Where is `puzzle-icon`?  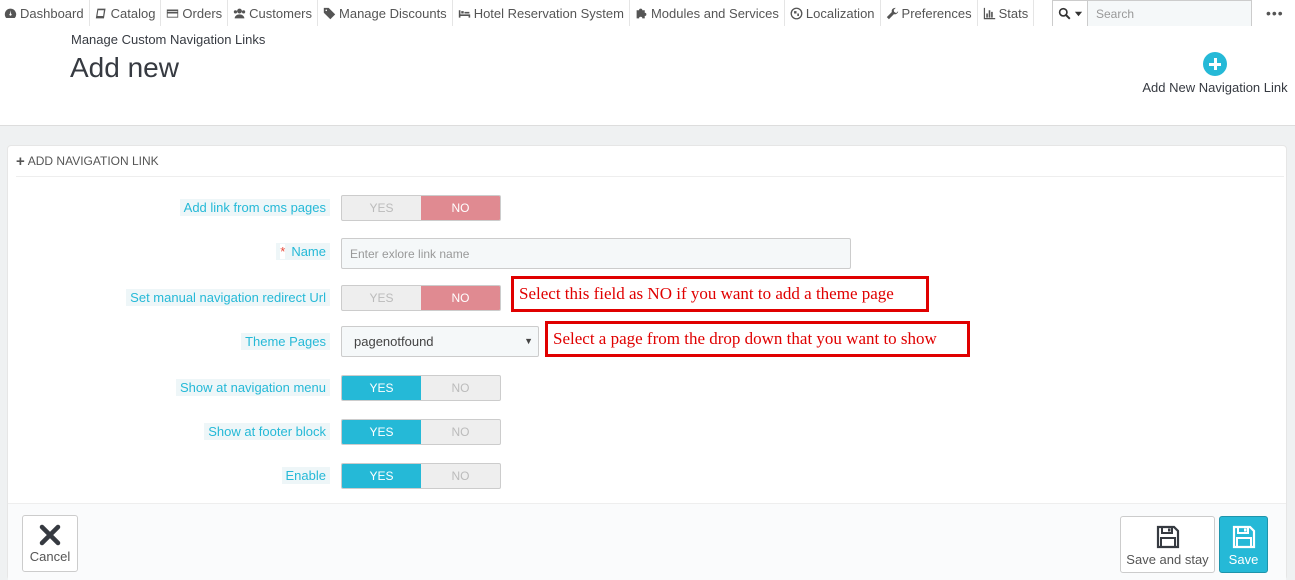 puzzle-icon is located at coordinates (641, 13).